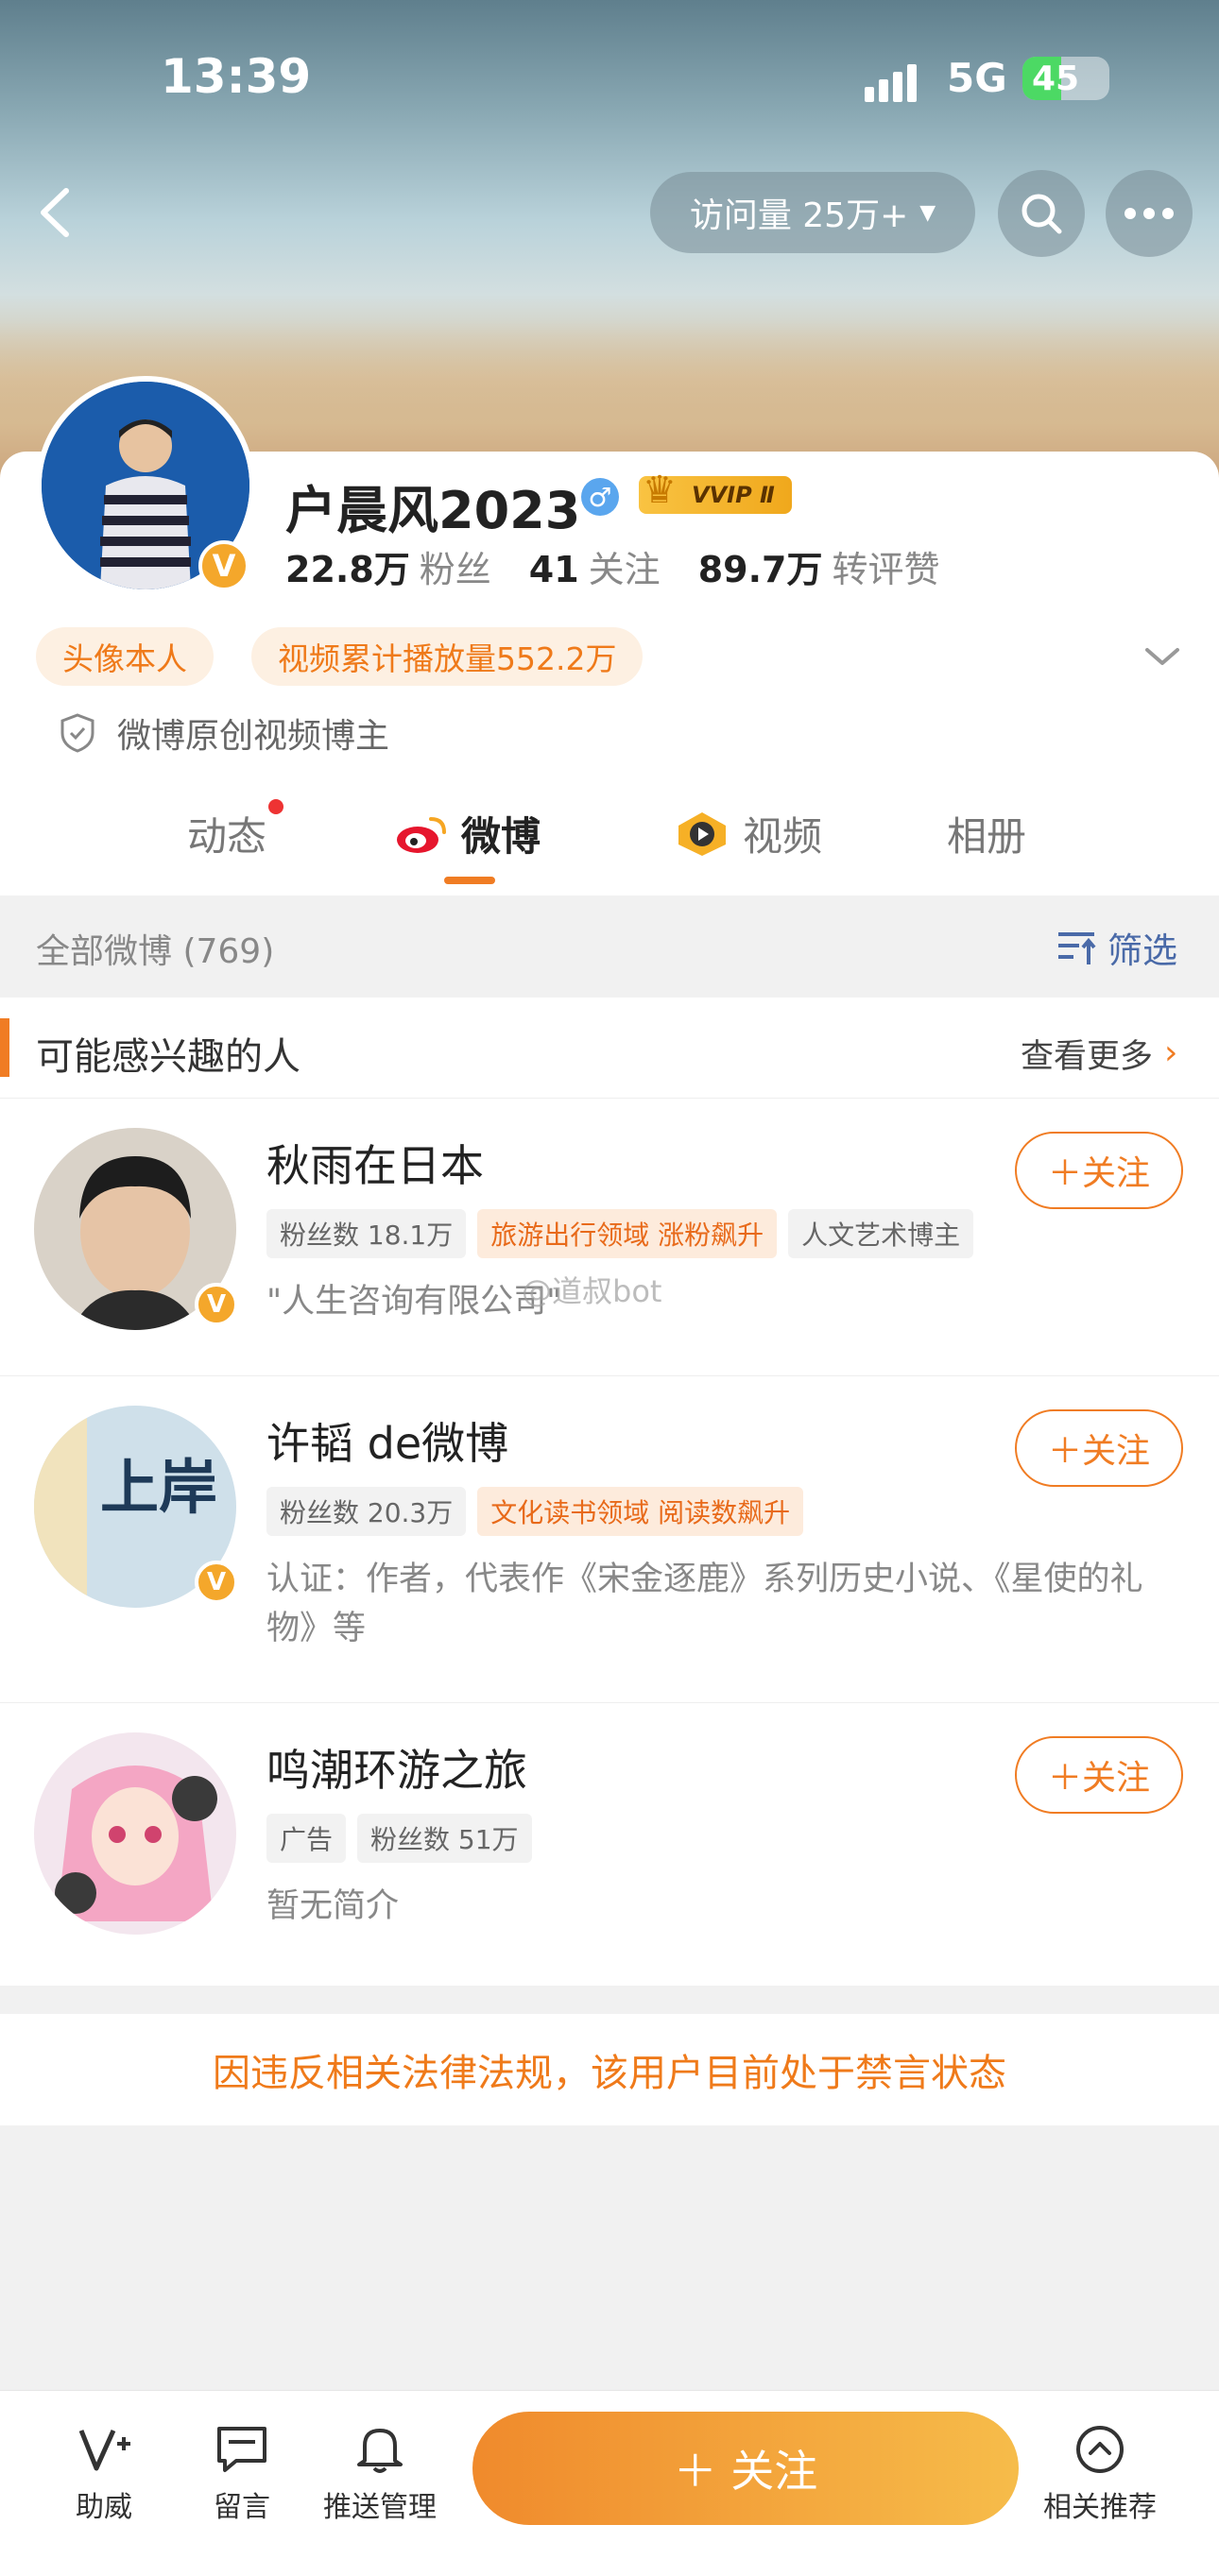 The height and width of the screenshot is (2576, 1219). What do you see at coordinates (1077, 948) in the screenshot?
I see `filter-icon` at bounding box center [1077, 948].